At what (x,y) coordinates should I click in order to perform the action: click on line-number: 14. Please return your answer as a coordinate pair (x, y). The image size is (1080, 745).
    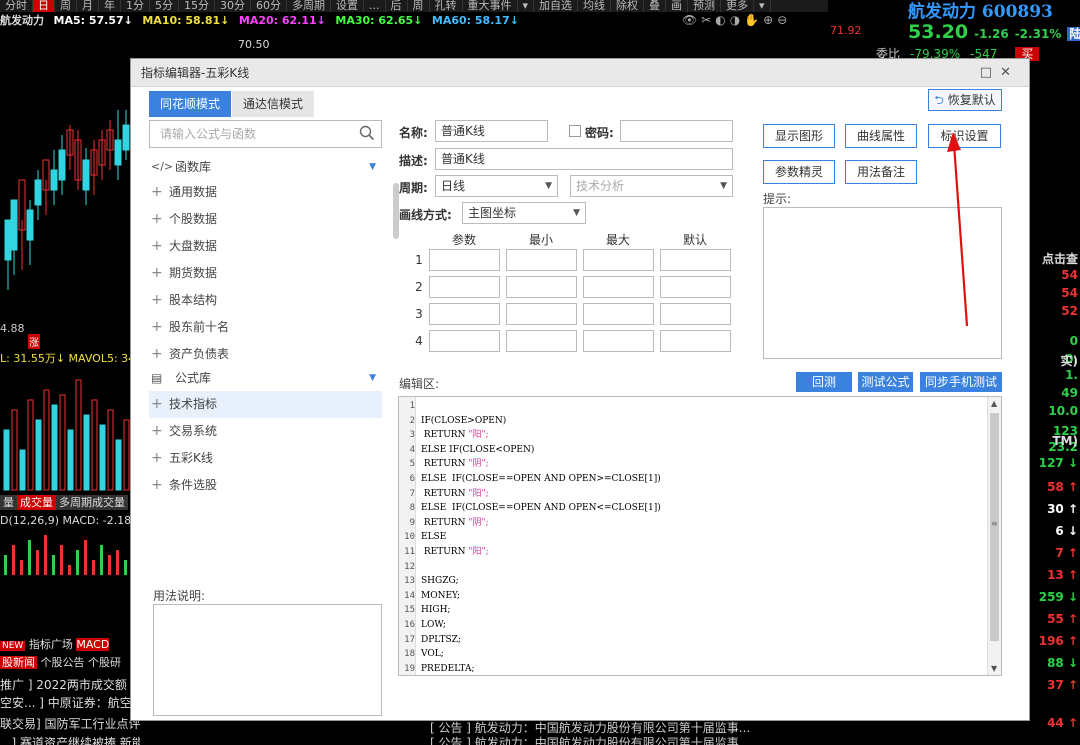
    Looking at the image, I should click on (409, 595).